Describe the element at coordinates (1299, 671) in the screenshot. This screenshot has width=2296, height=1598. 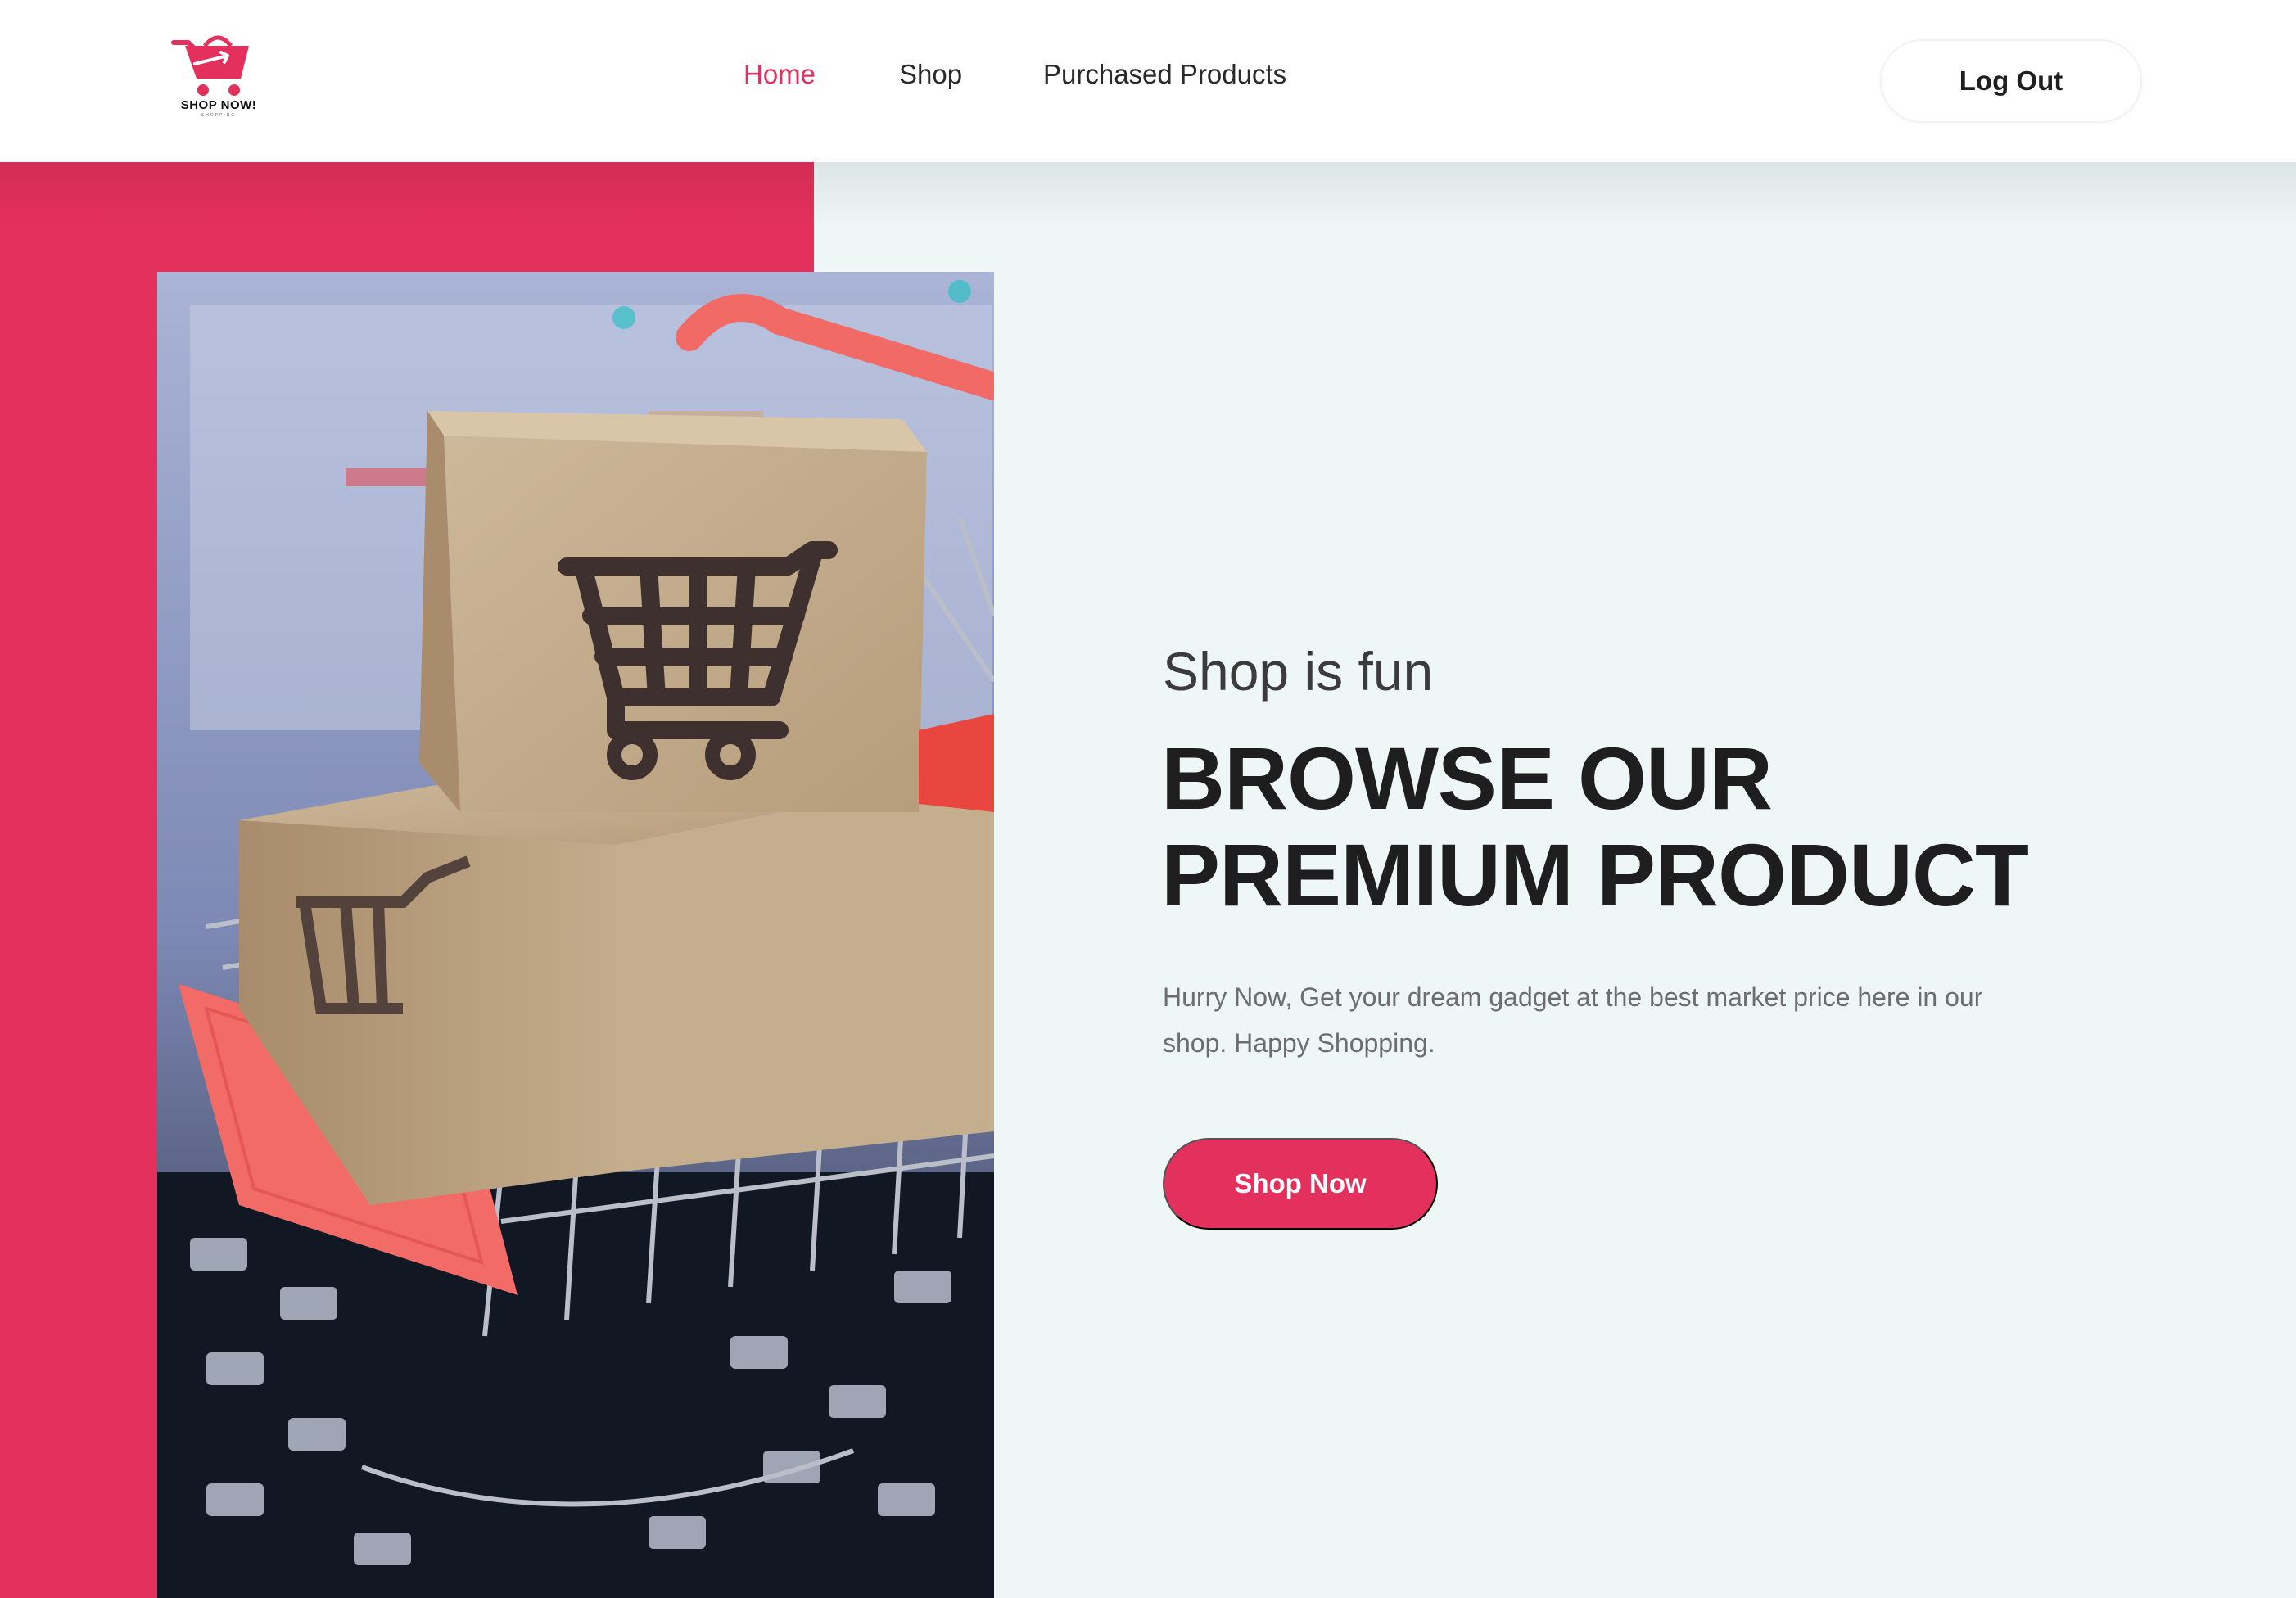
I see `hero-eyebrow: Shop is fun` at that location.